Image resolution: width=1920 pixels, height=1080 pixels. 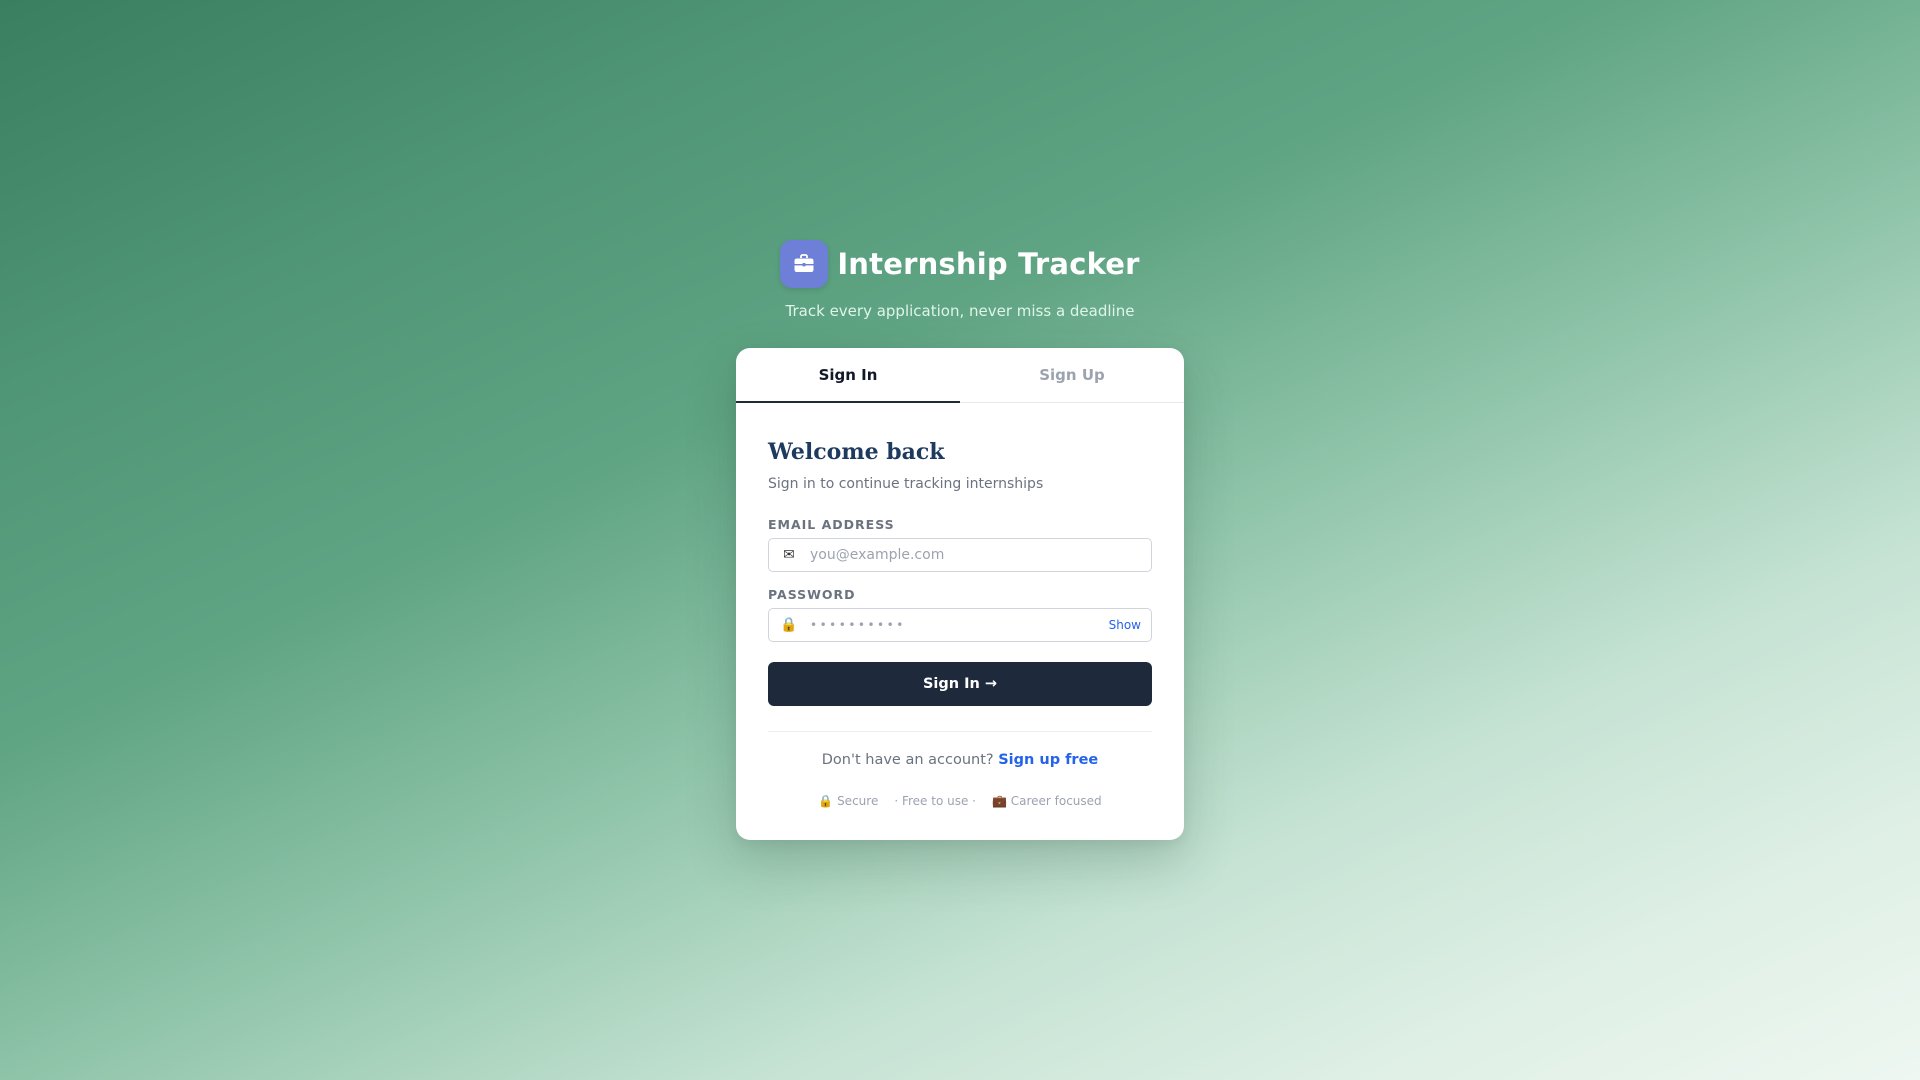 I want to click on show-password-button: Show, so click(x=1125, y=625).